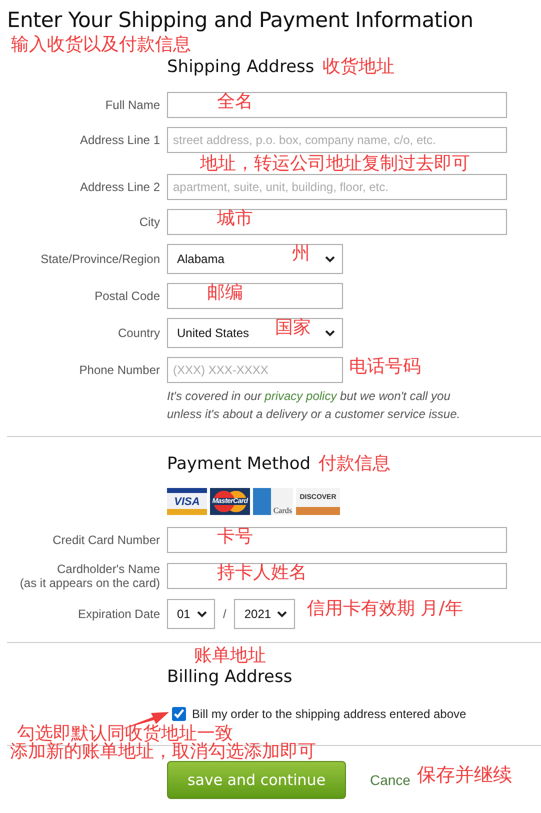 Image resolution: width=541 pixels, height=813 pixels. Describe the element at coordinates (225, 293) in the screenshot. I see `annotation: 邮编` at that location.